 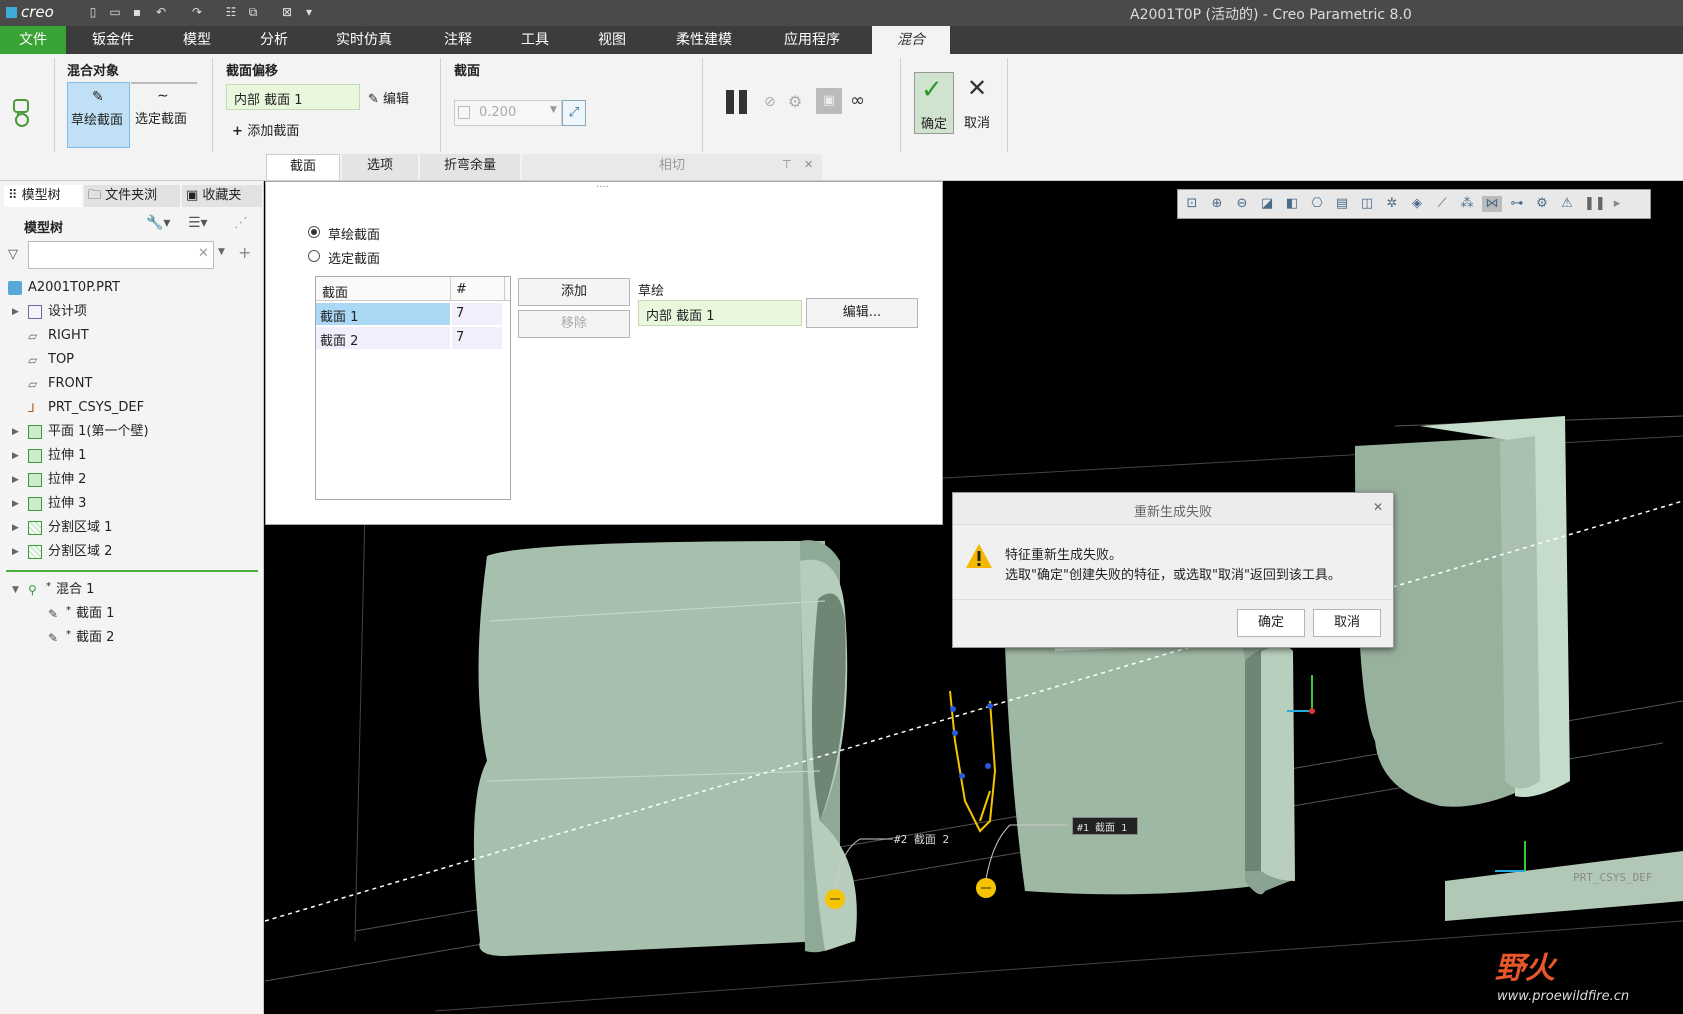 What do you see at coordinates (137, 12) in the screenshot?
I see `save-icon: ▪` at bounding box center [137, 12].